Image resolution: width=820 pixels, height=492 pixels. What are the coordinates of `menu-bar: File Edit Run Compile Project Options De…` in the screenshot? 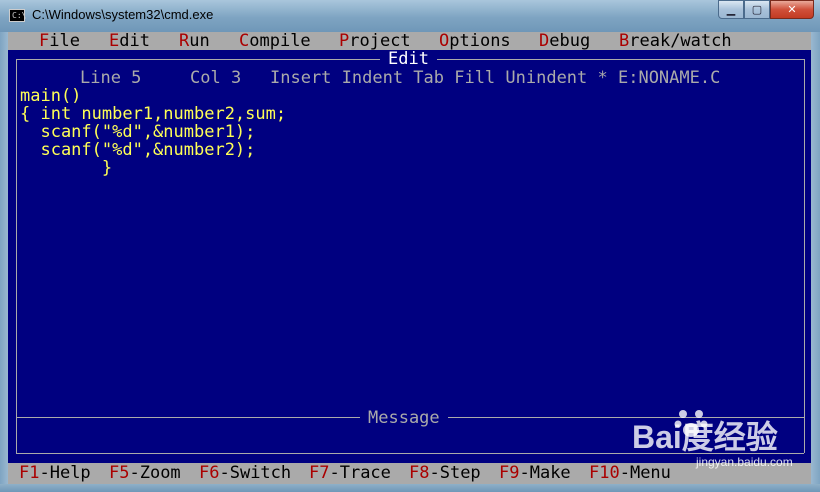 It's located at (409, 41).